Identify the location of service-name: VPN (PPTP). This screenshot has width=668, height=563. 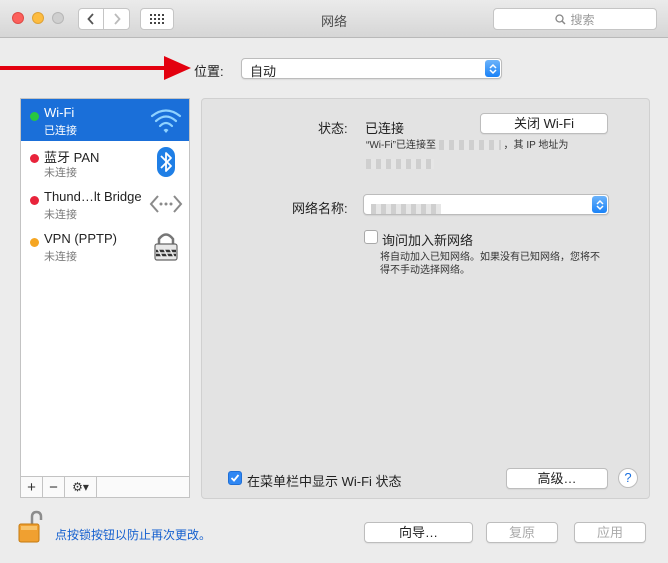
(80, 238).